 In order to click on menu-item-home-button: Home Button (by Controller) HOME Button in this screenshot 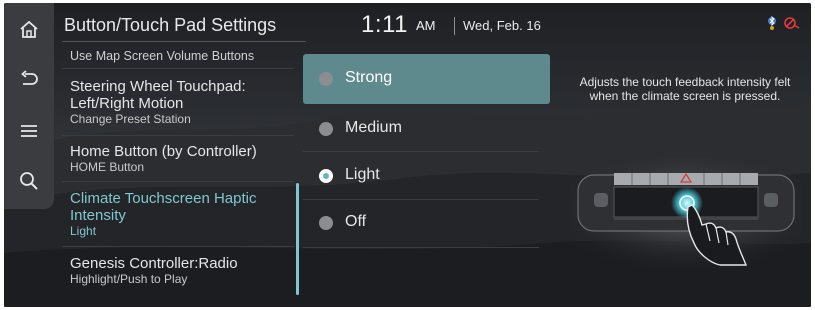, I will do `click(182, 158)`.